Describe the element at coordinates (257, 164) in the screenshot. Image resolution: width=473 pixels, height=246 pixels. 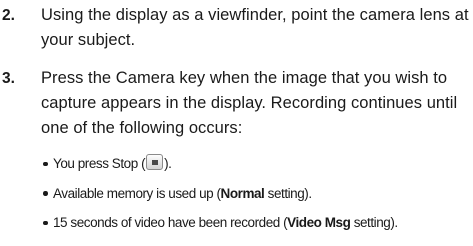
I see `list-item: You press Stop ().` at that location.